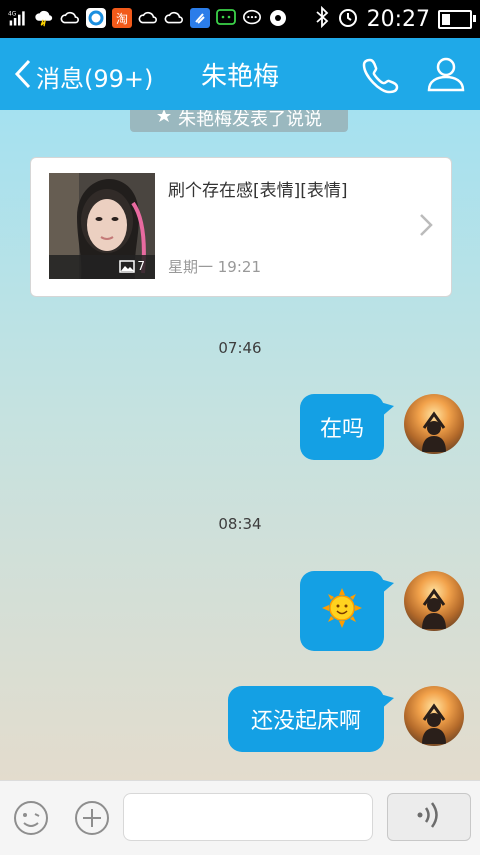  I want to click on emoji-button, so click(31, 818).